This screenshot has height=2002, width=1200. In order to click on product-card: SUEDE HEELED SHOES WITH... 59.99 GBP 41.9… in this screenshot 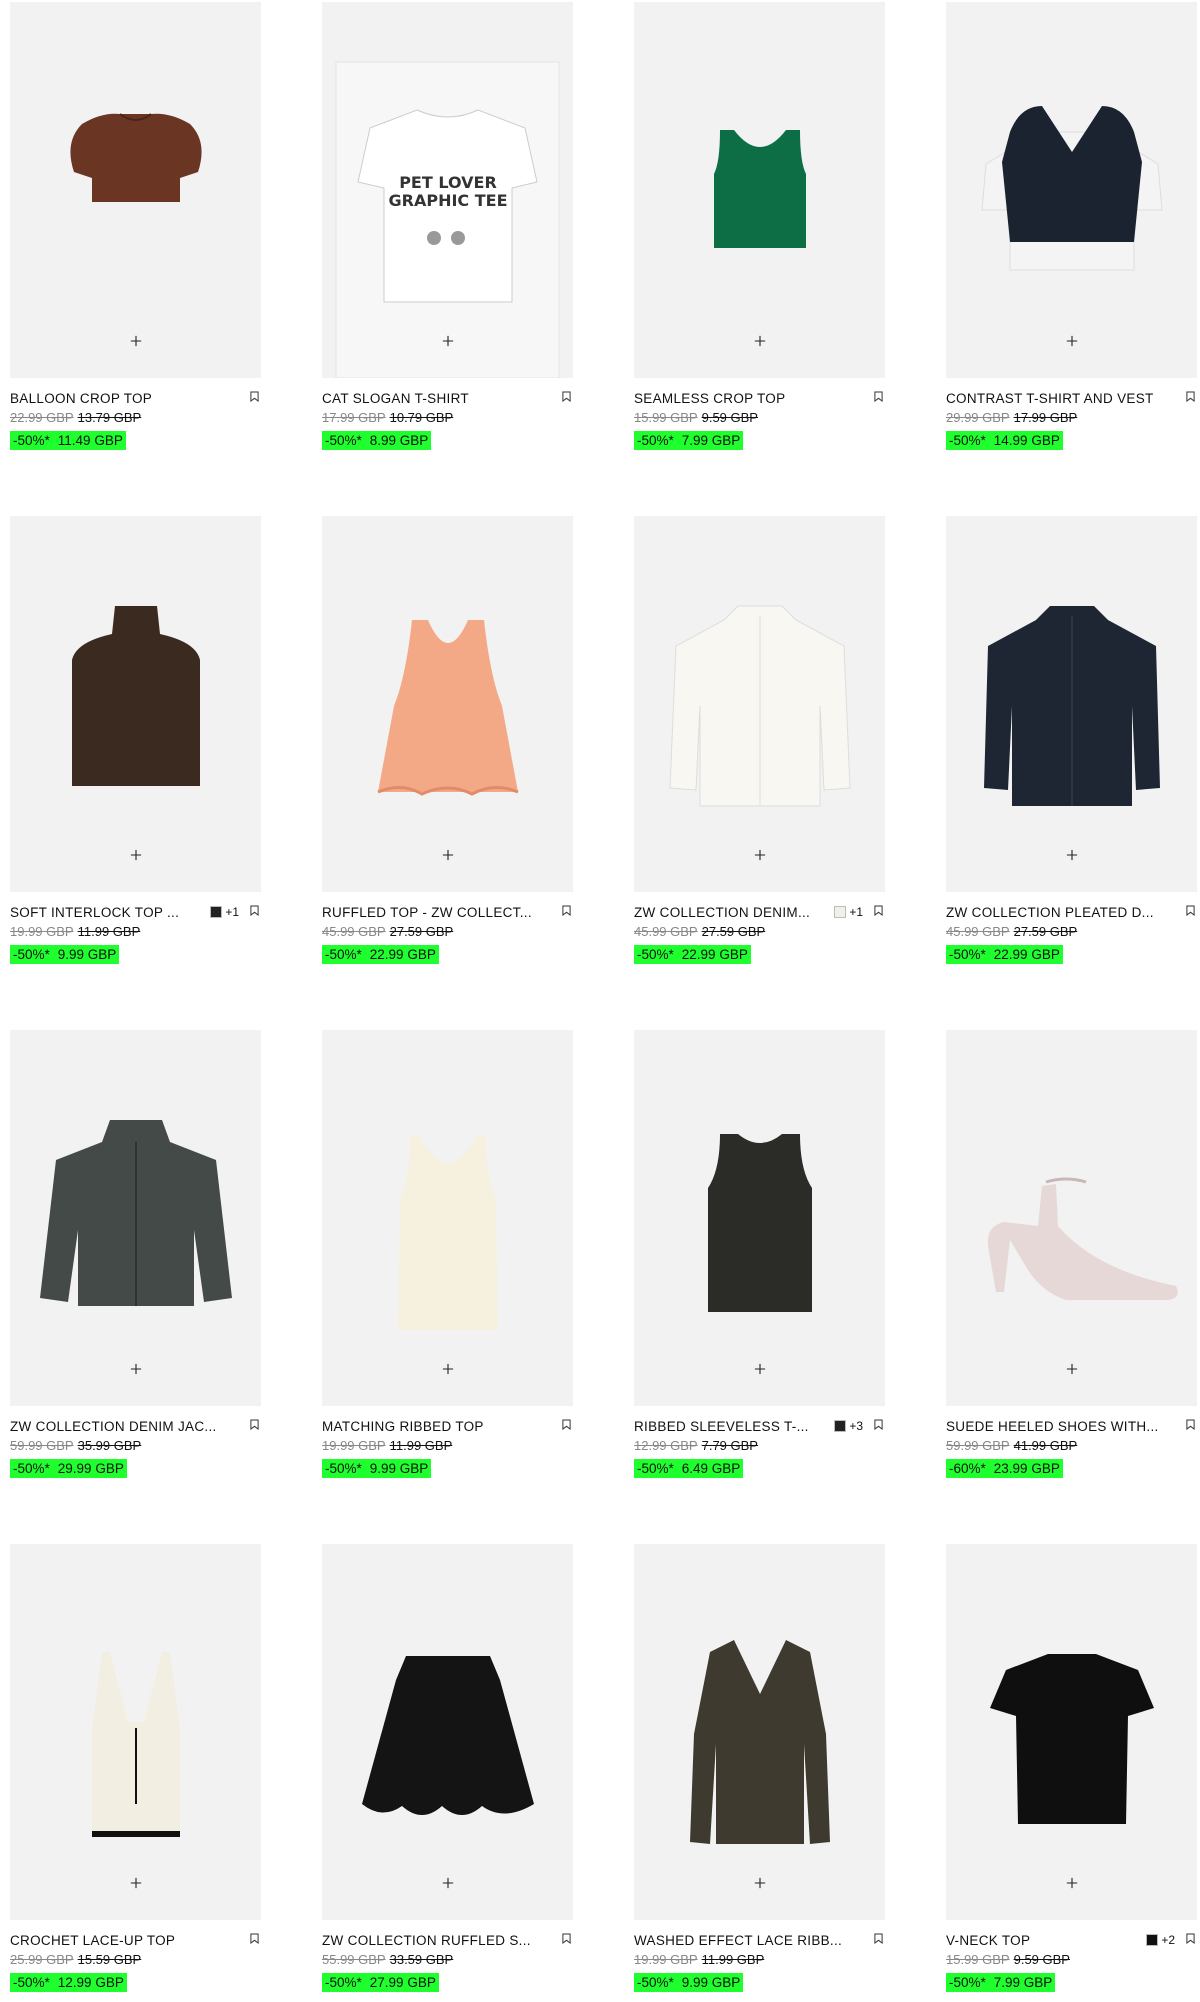, I will do `click(1072, 1254)`.